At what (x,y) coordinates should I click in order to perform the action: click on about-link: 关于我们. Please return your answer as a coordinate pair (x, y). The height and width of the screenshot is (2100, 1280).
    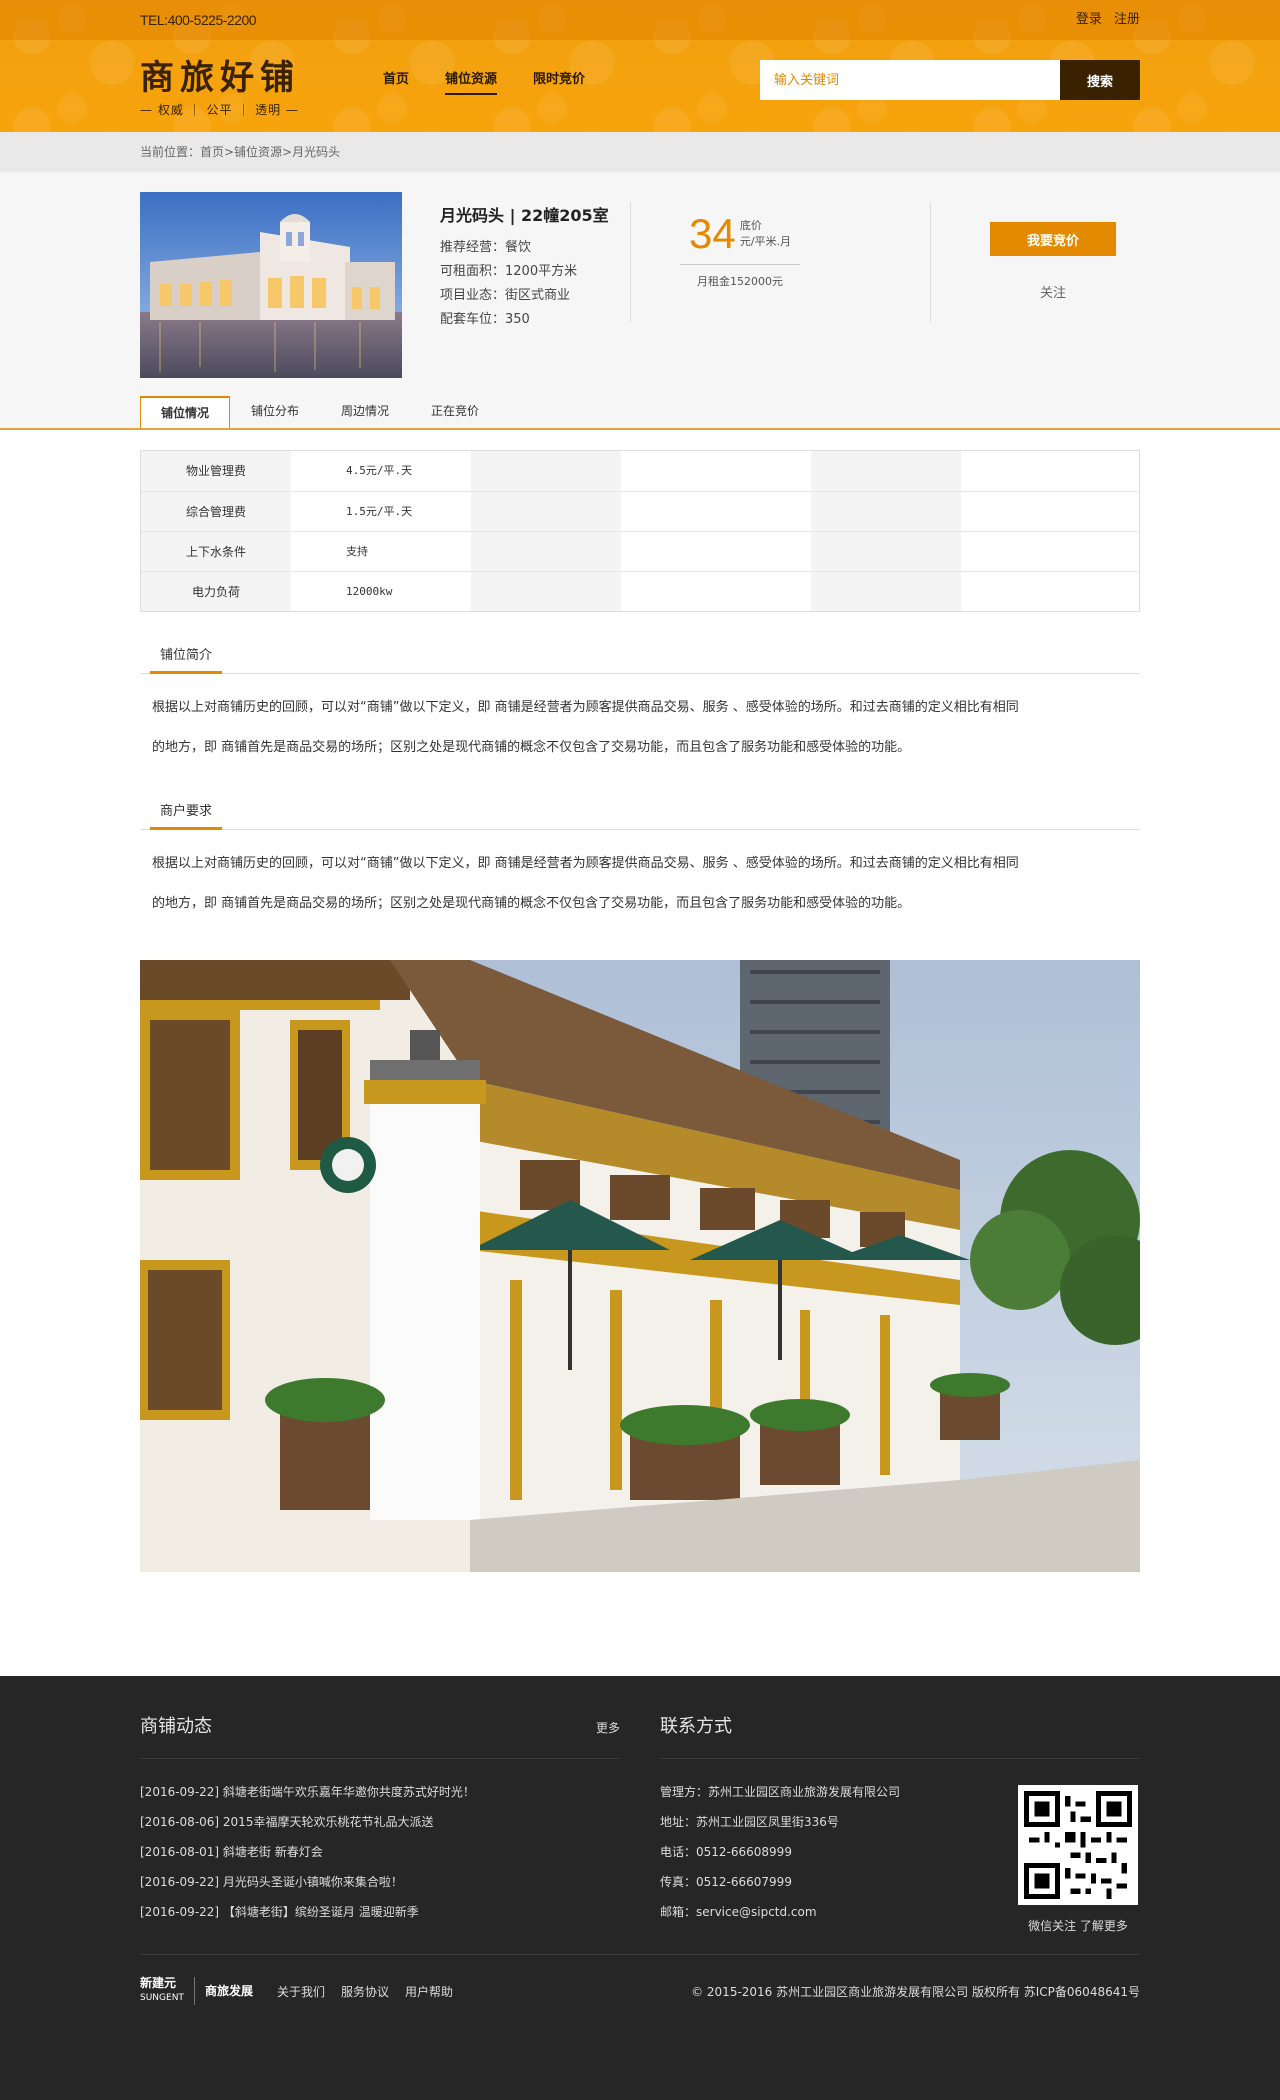
    Looking at the image, I should click on (301, 1991).